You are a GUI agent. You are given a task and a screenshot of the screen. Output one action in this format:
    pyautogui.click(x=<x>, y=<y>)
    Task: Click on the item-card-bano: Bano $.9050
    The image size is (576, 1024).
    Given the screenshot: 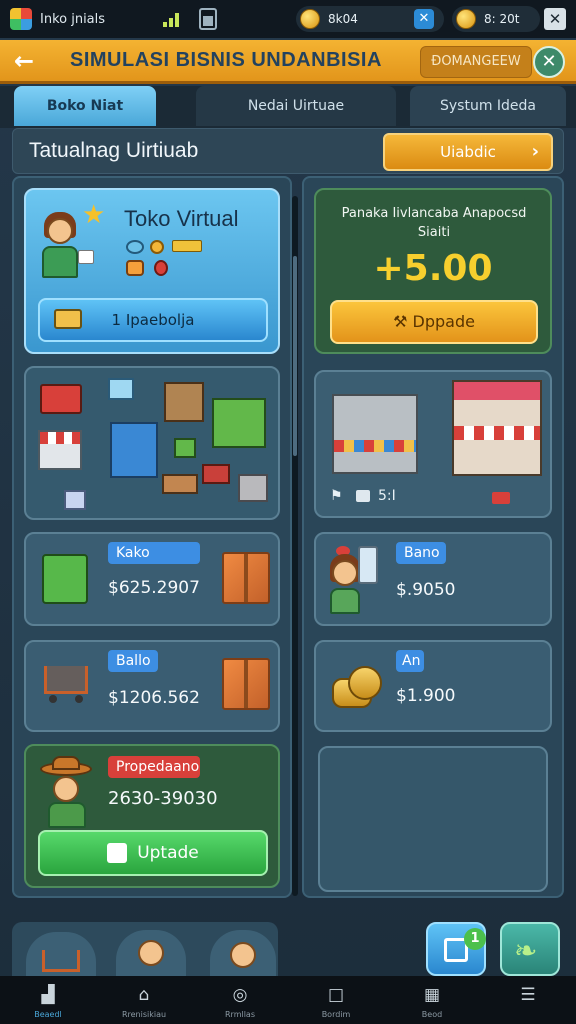 What is the action you would take?
    pyautogui.click(x=433, y=579)
    